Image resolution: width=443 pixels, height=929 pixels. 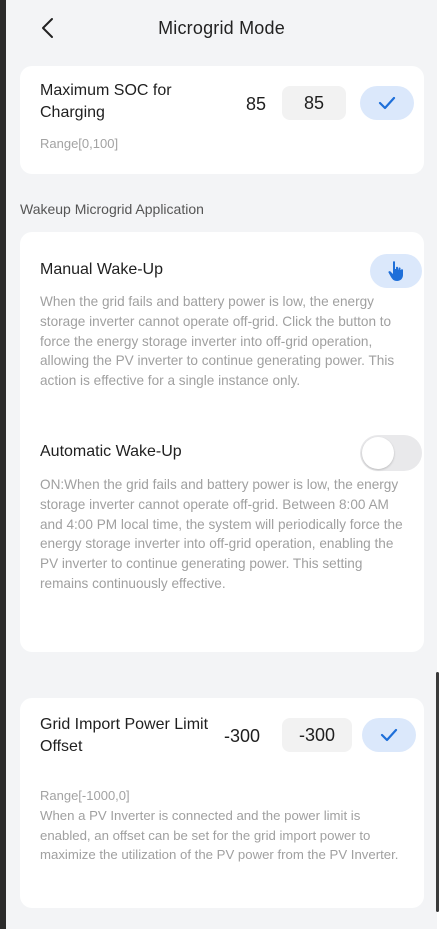 I want to click on header: Microgrid Mode, so click(x=221, y=28).